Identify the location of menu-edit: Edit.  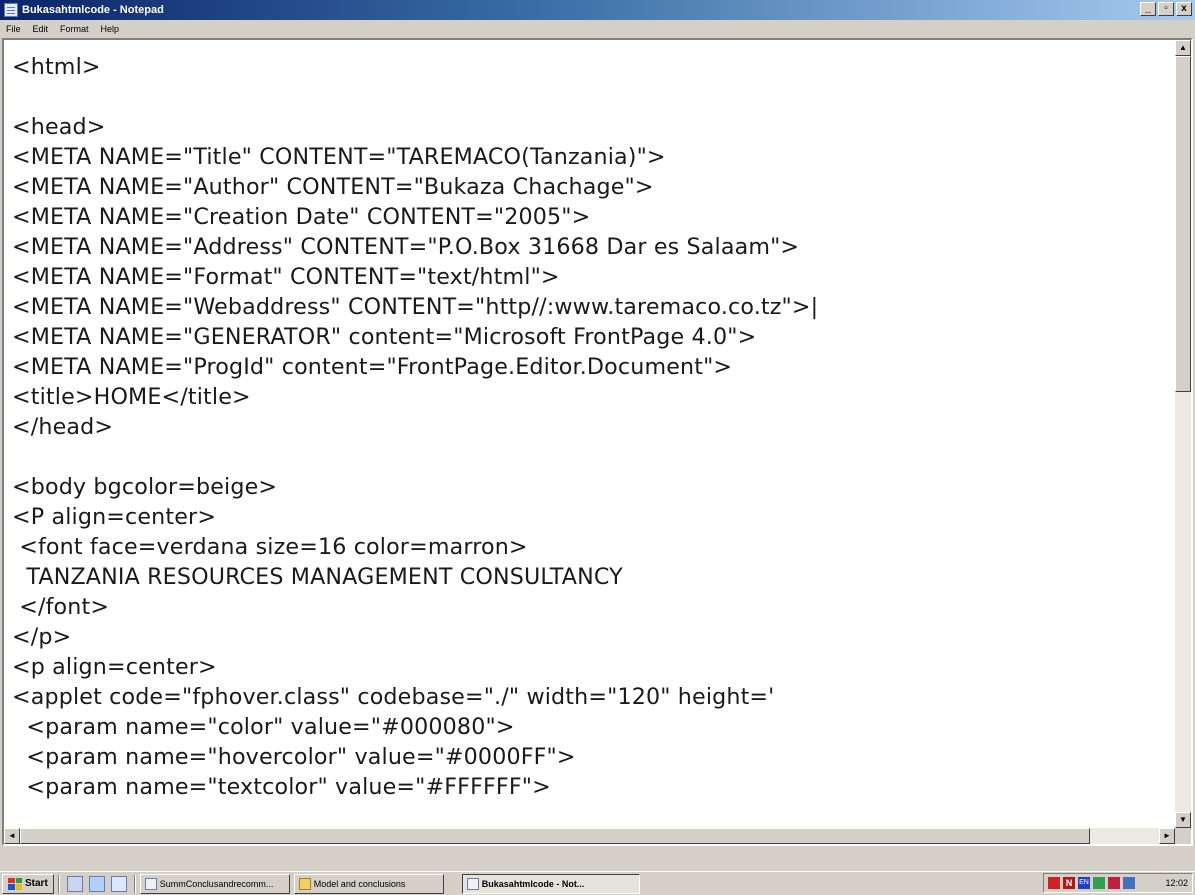
(41, 29).